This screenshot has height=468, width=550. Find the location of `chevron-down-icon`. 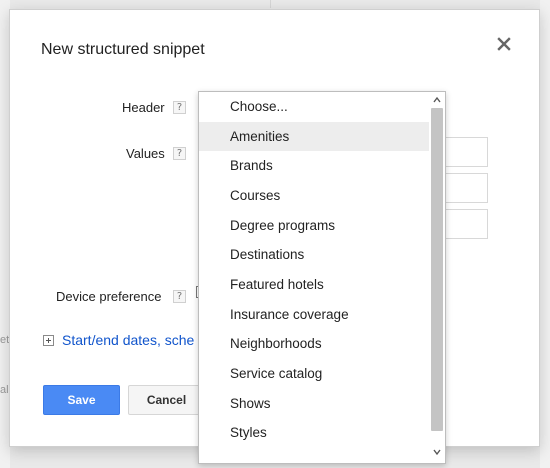

chevron-down-icon is located at coordinates (437, 452).